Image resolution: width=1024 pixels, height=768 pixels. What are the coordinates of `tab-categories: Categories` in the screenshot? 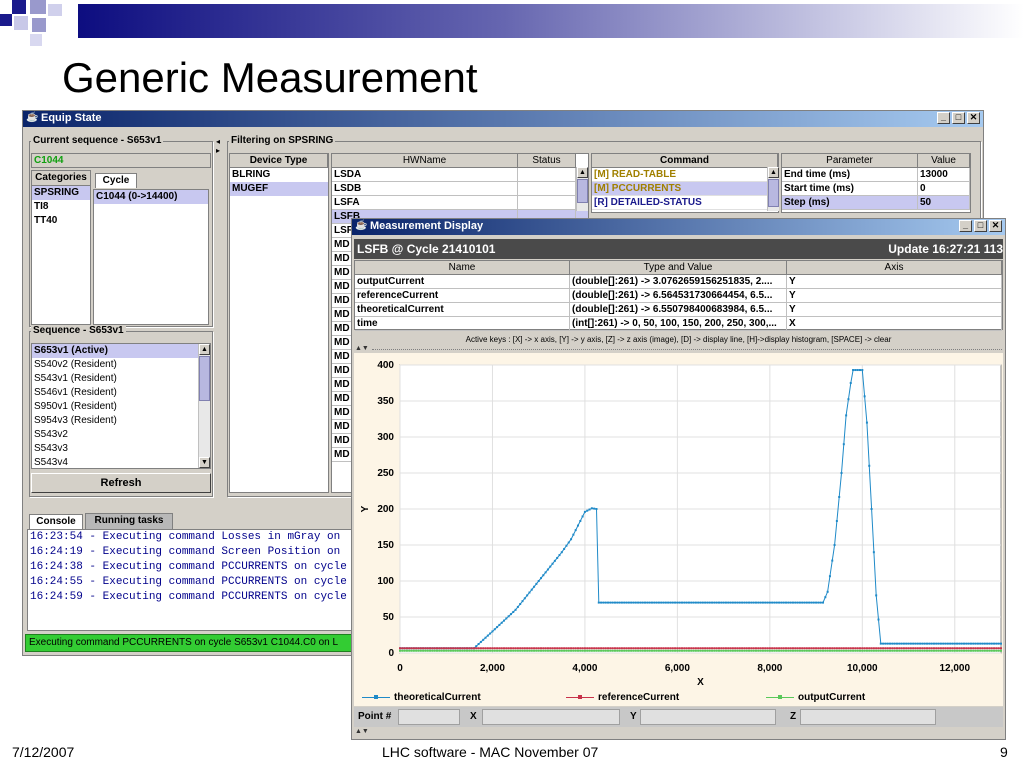 It's located at (61, 177).